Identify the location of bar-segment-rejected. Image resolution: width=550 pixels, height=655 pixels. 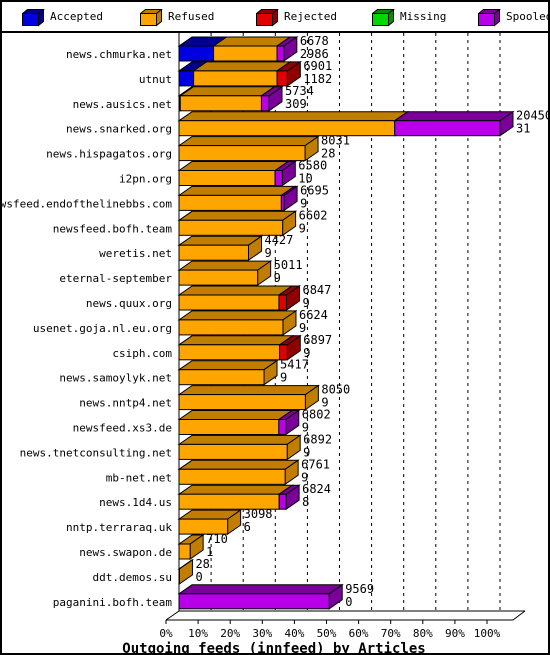
(282, 302).